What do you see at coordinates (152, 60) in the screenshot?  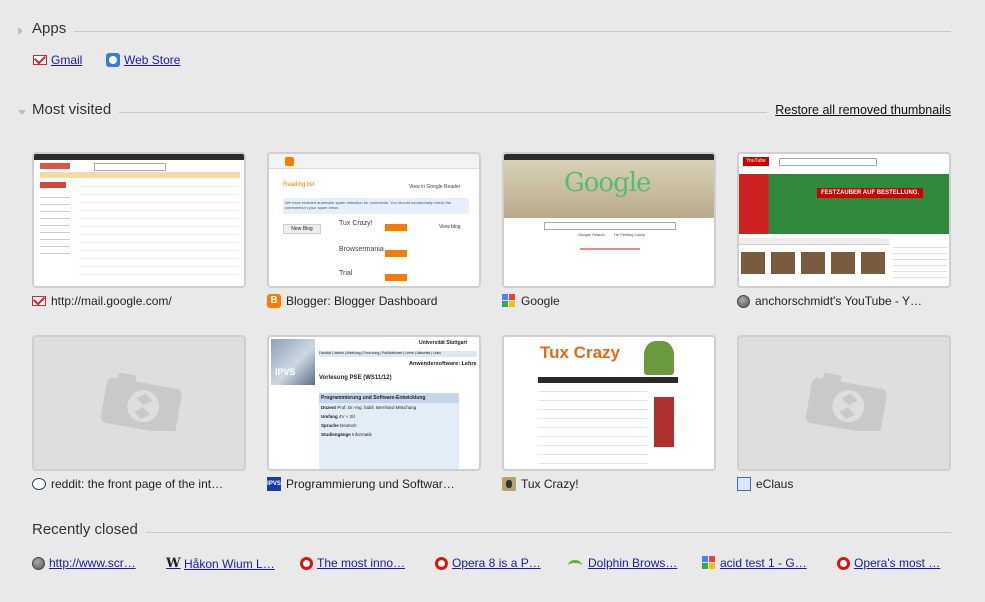 I see `app-label: Web Store` at bounding box center [152, 60].